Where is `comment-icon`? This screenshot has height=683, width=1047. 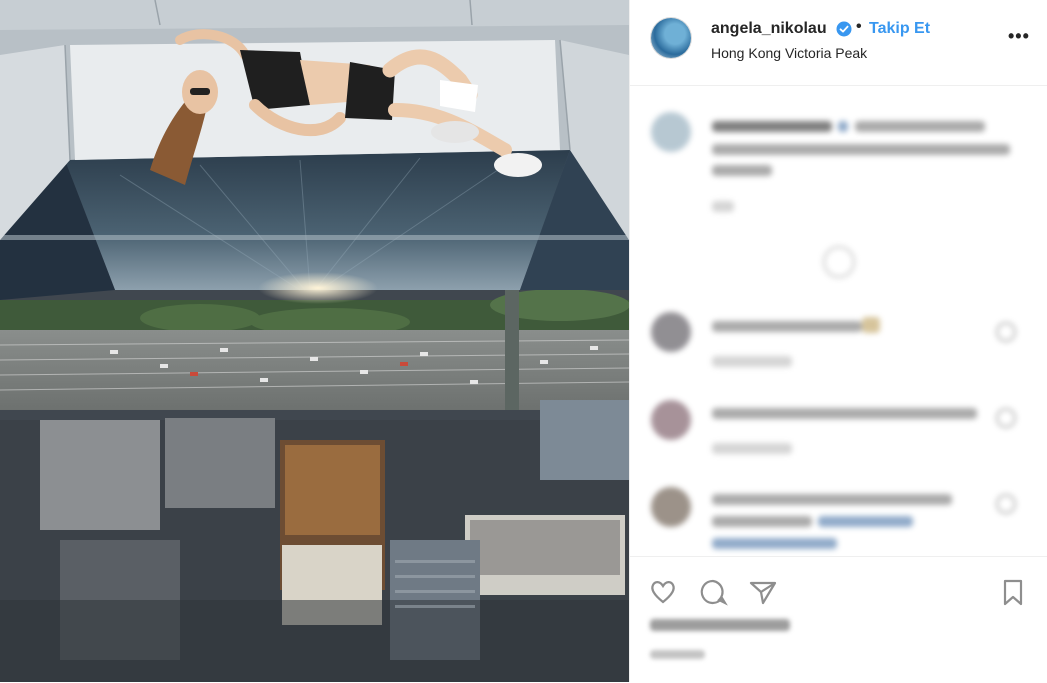
comment-icon is located at coordinates (713, 592).